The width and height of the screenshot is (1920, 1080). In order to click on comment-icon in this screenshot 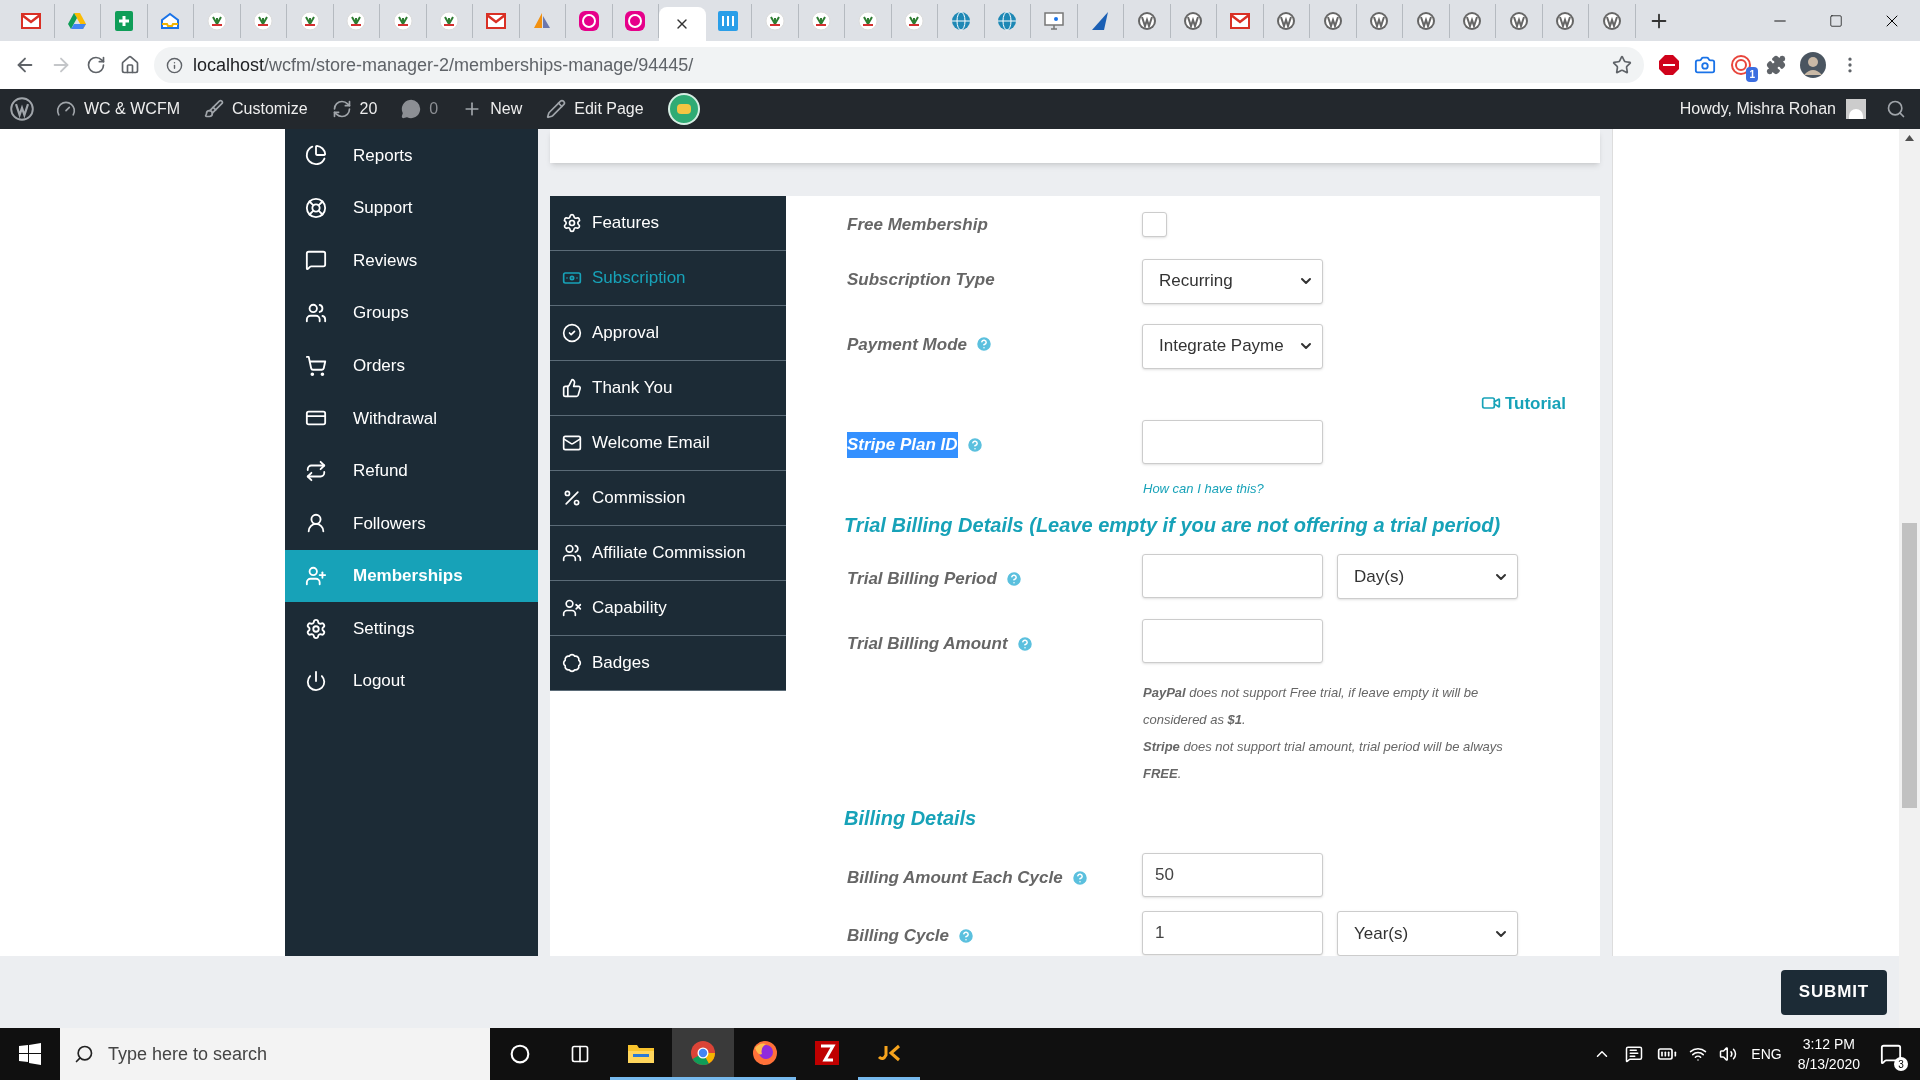, I will do `click(411, 109)`.